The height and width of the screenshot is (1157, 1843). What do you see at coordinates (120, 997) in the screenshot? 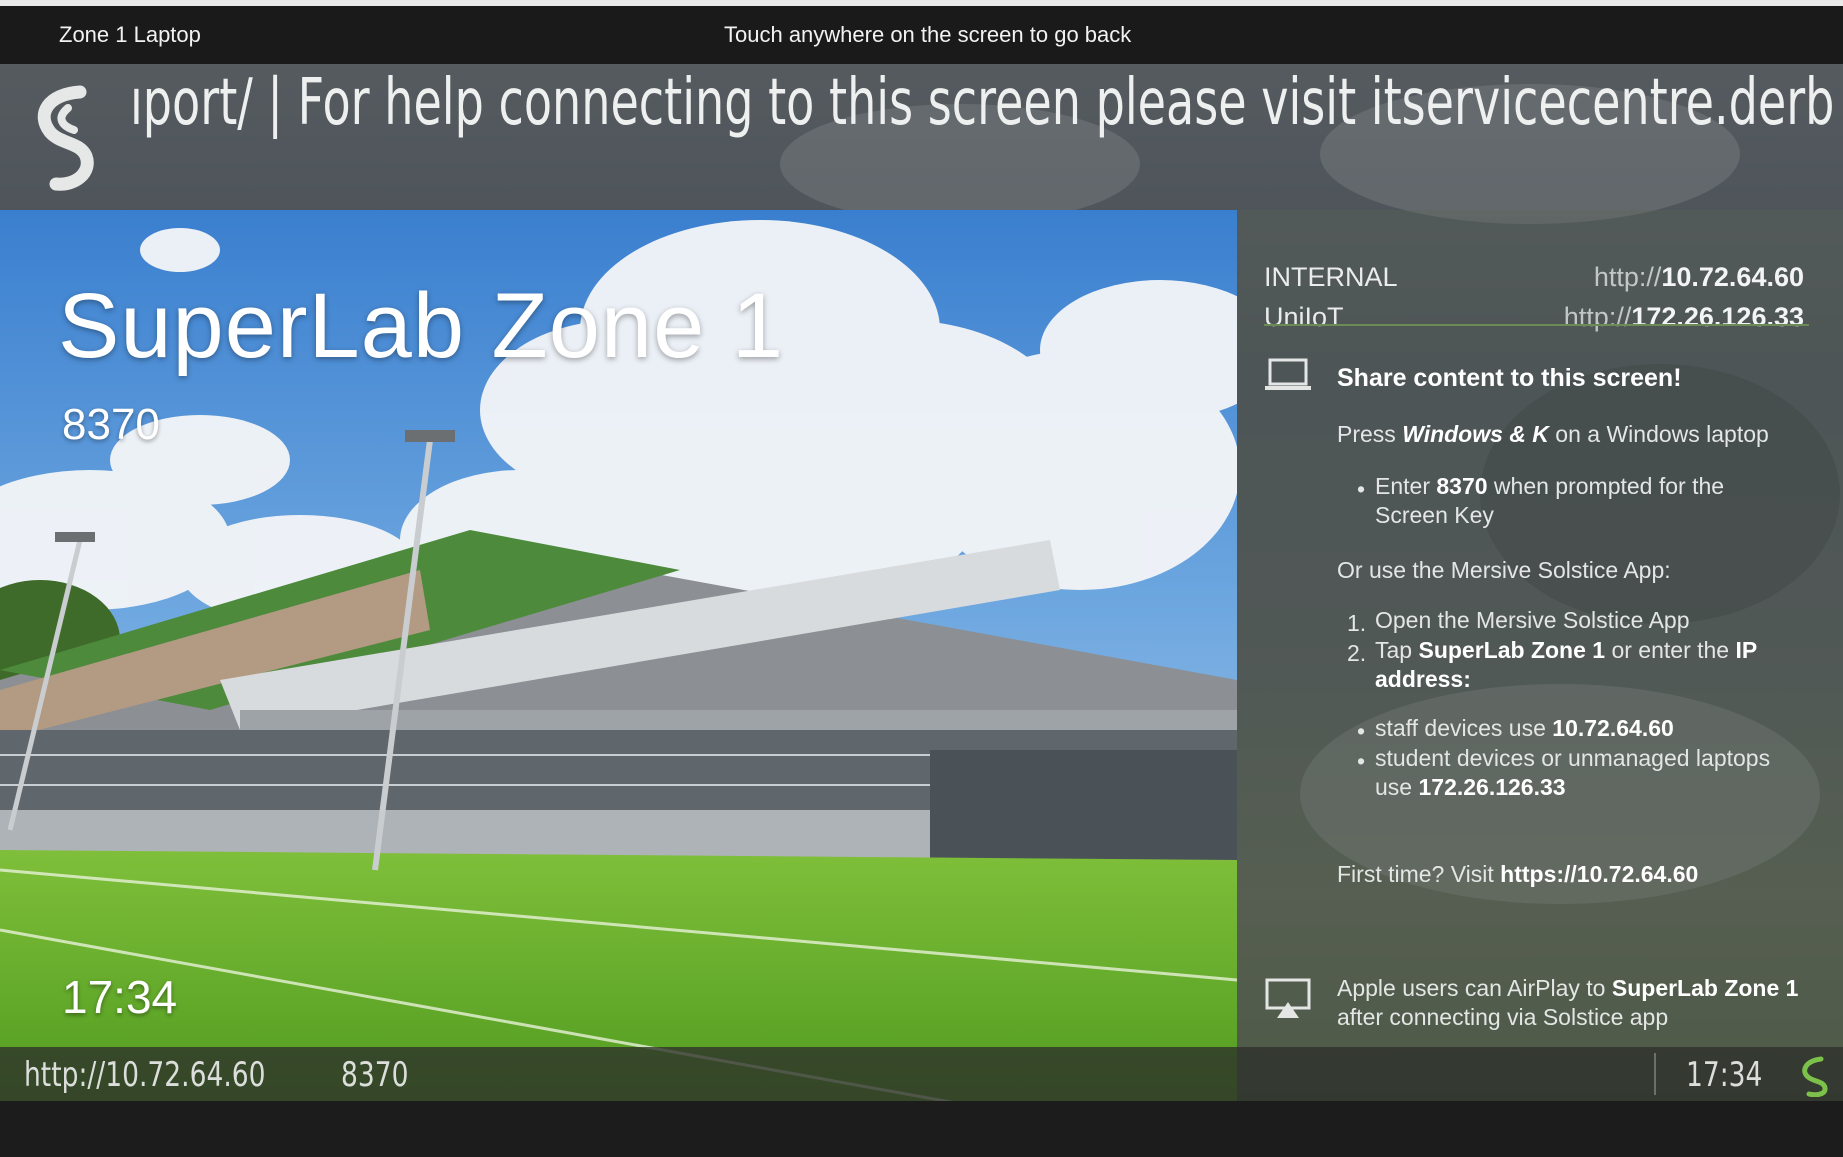
I see `clock: 17:34` at bounding box center [120, 997].